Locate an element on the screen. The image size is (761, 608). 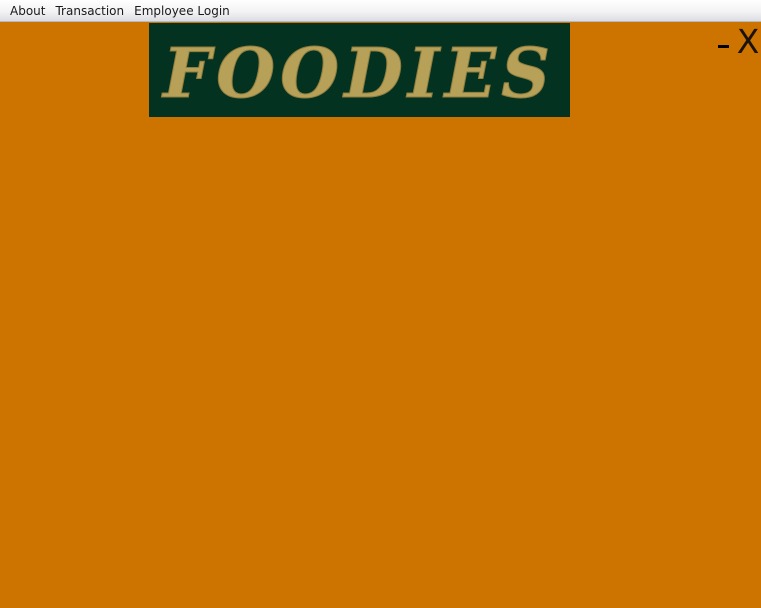
close-button: X is located at coordinates (748, 42).